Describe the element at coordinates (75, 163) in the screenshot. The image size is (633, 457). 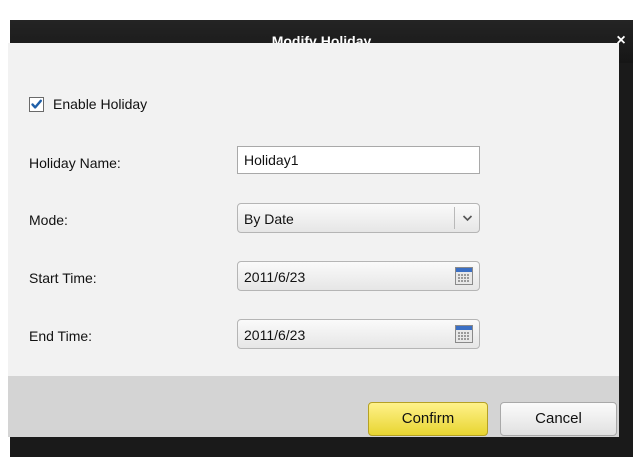
I see `holiday-name-label: Holiday Name:` at that location.